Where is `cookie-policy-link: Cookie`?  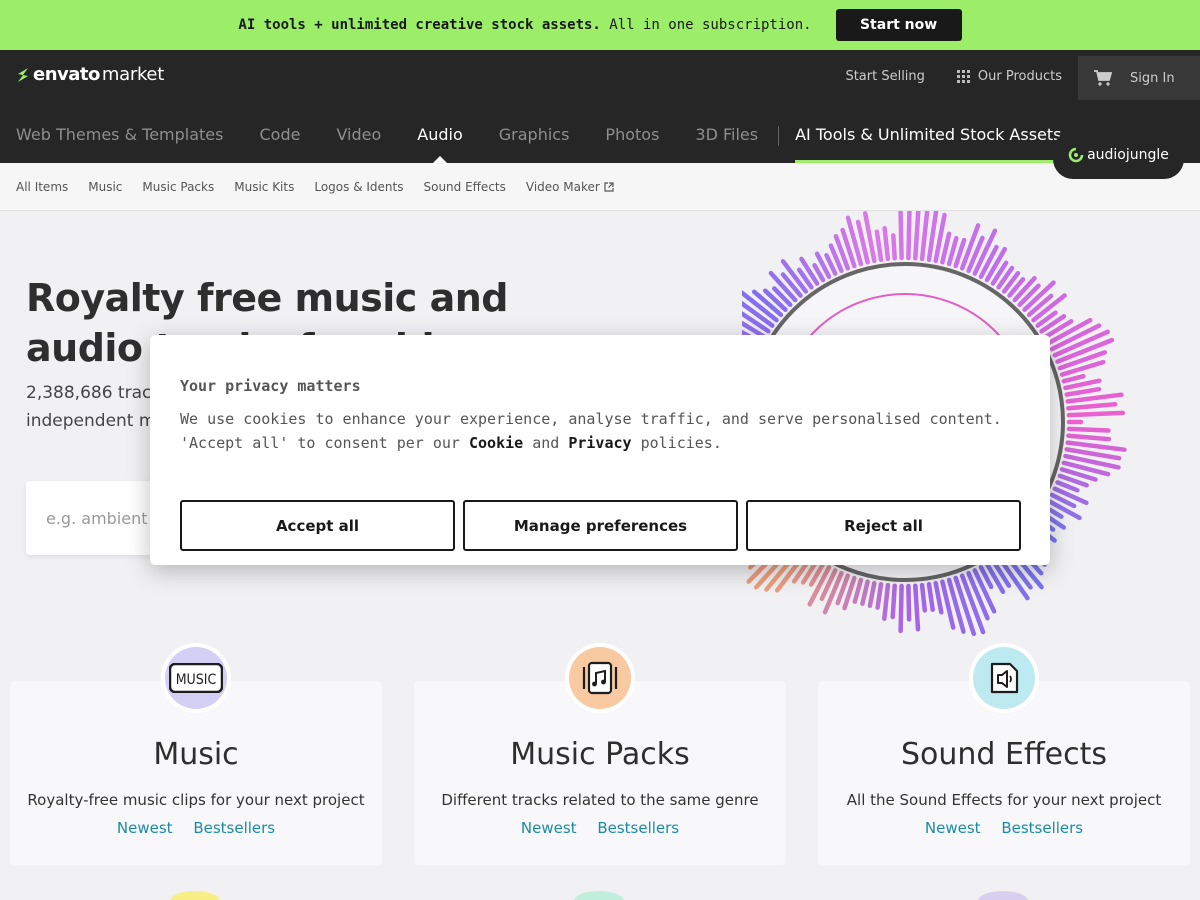 cookie-policy-link: Cookie is located at coordinates (496, 443).